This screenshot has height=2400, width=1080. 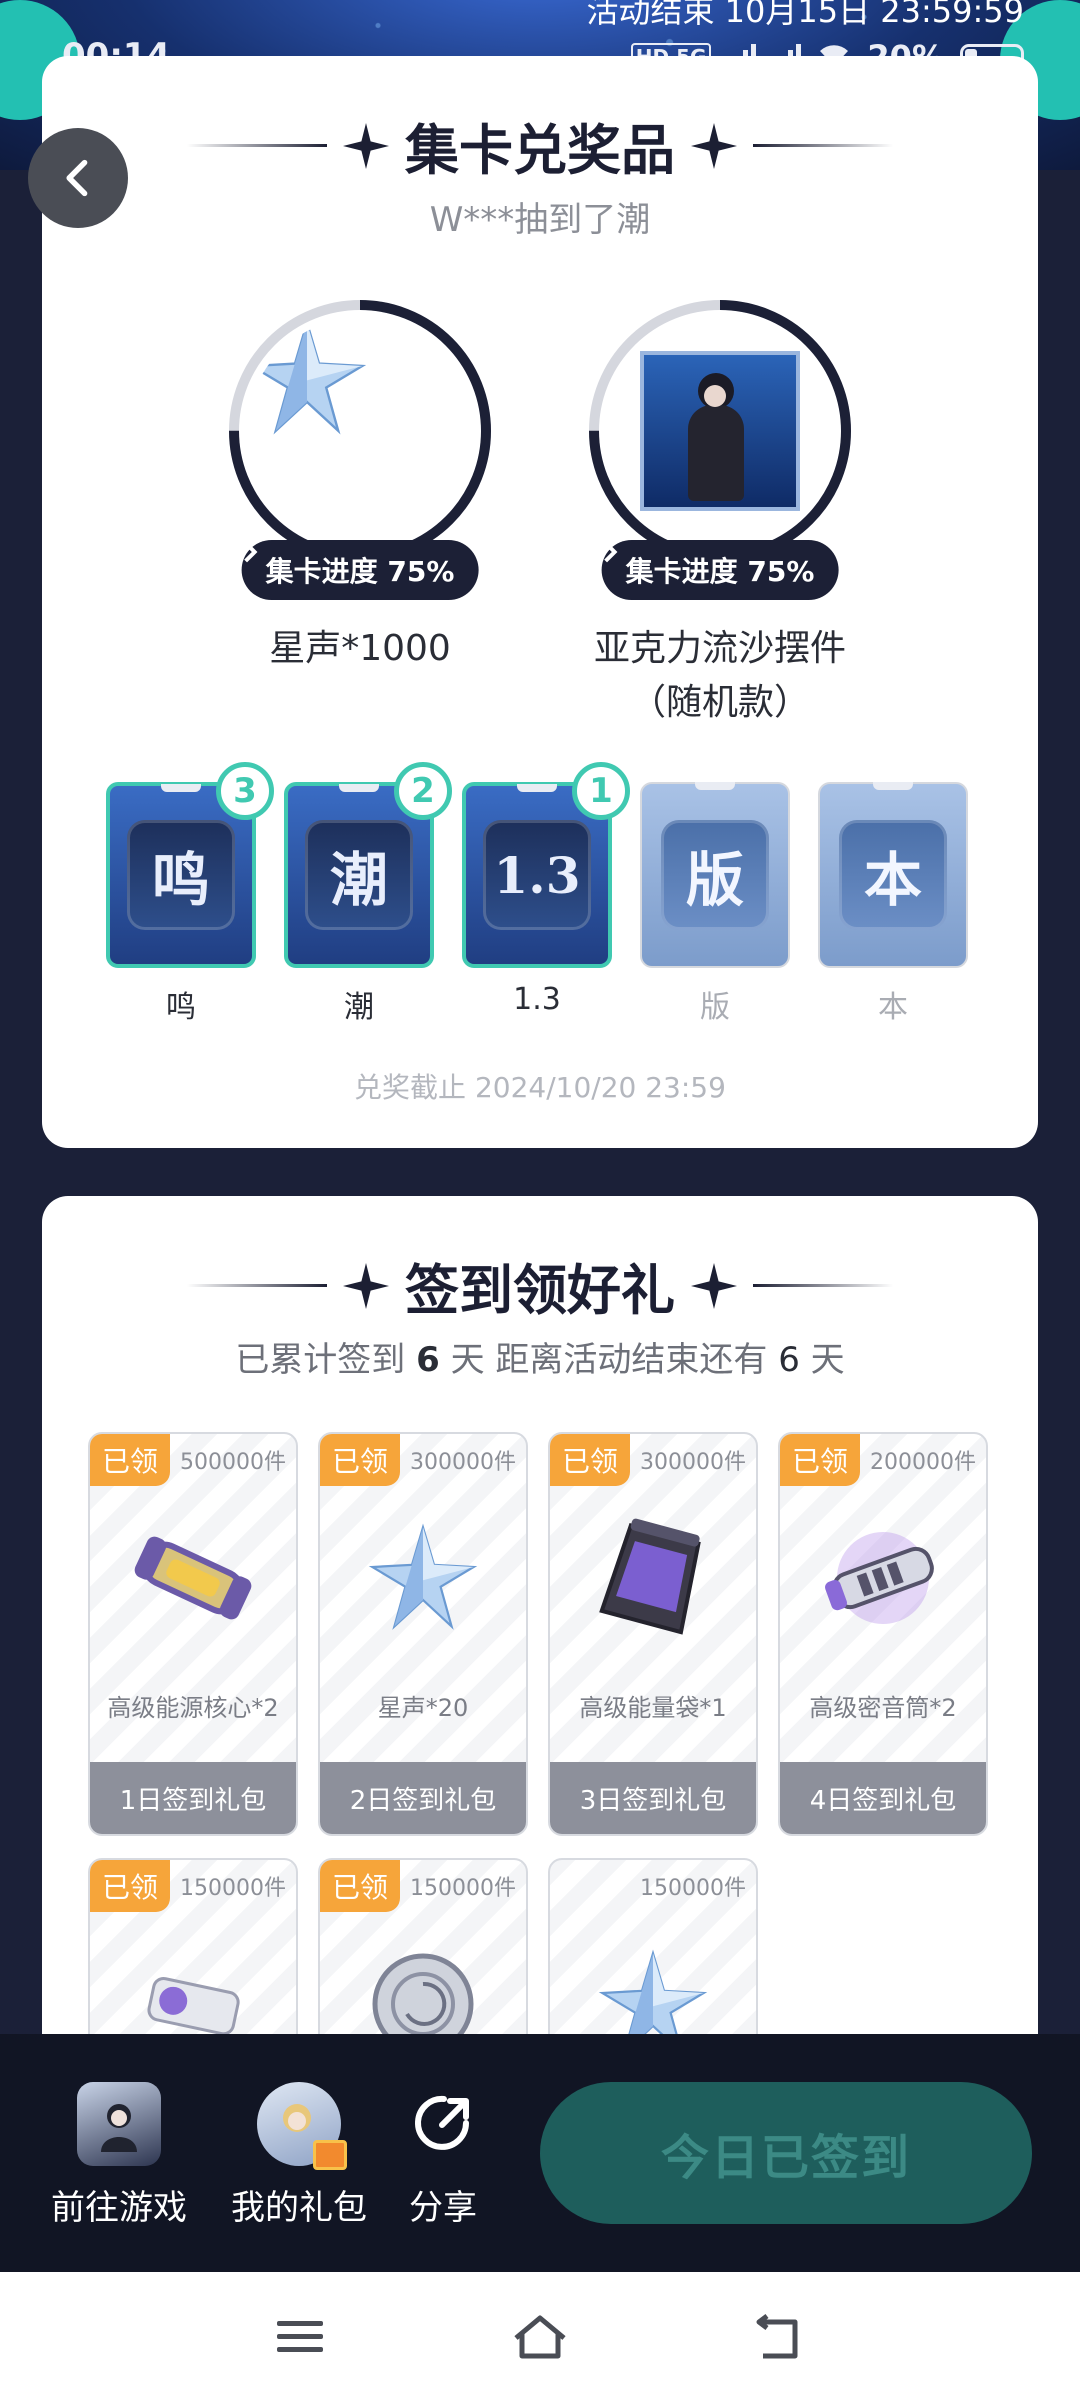 I want to click on share-icon, so click(x=443, y=2124).